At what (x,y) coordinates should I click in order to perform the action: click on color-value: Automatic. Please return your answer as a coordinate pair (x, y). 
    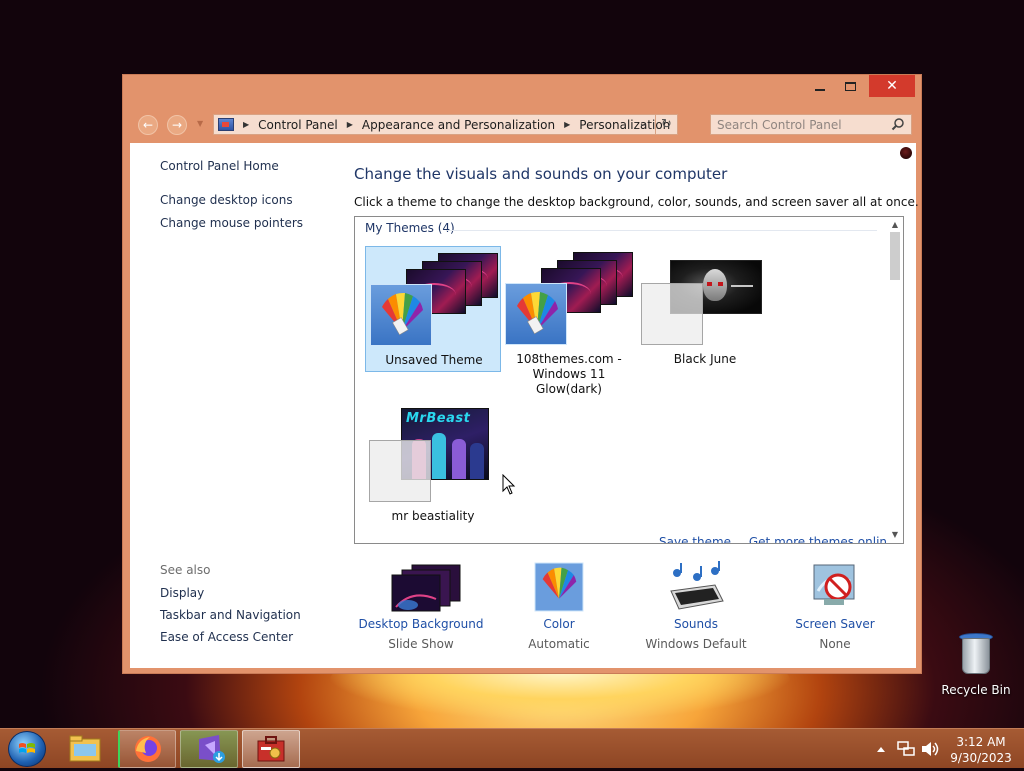
    Looking at the image, I should click on (559, 644).